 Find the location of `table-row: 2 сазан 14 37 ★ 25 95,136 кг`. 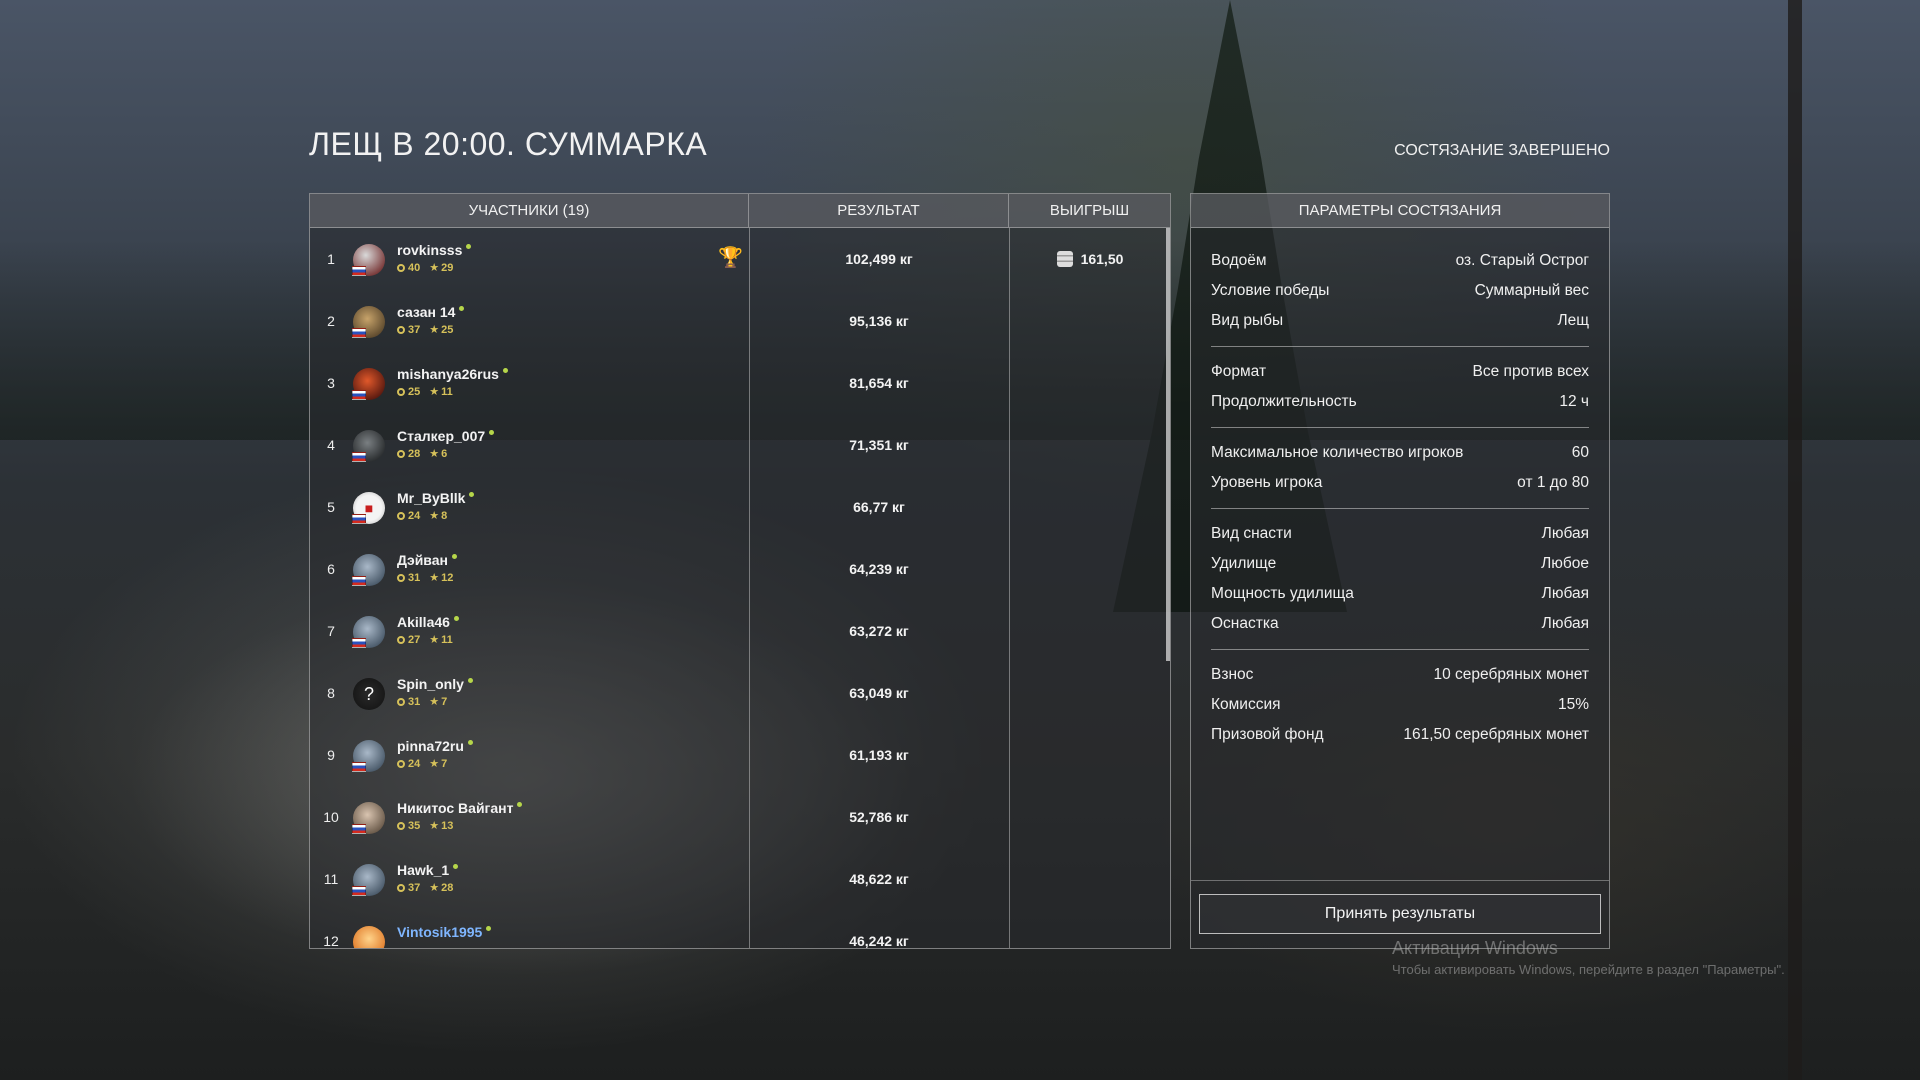

table-row: 2 сазан 14 37 ★ 25 95,136 кг is located at coordinates (740, 321).